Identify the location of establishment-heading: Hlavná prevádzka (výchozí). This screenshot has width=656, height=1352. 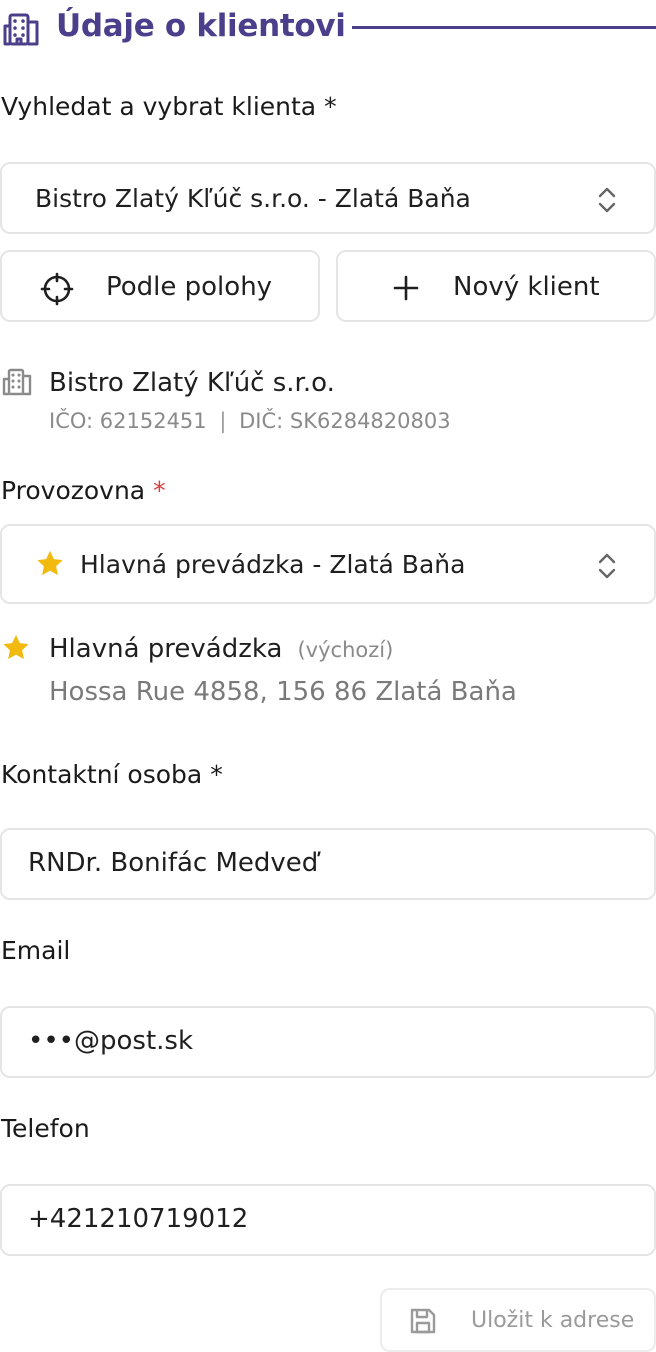
(221, 649).